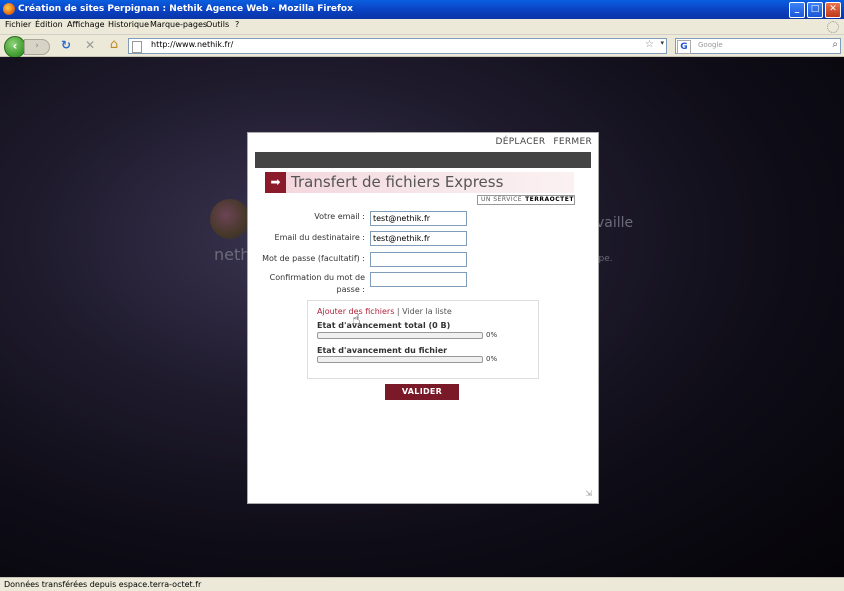  I want to click on search-box: G Google ⌕, so click(758, 46).